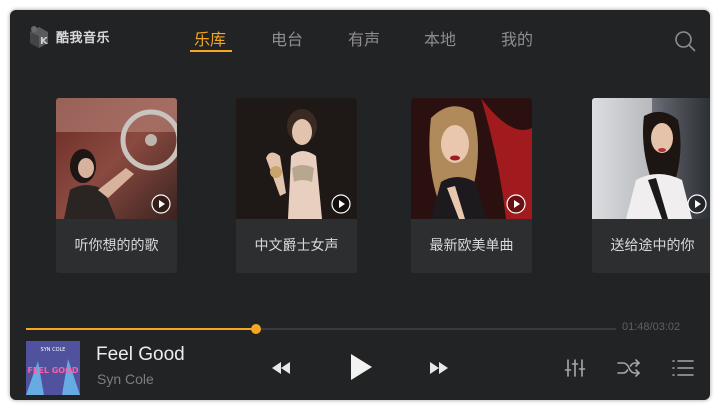 The image size is (720, 410). Describe the element at coordinates (575, 368) in the screenshot. I see `equalizer-icon` at that location.